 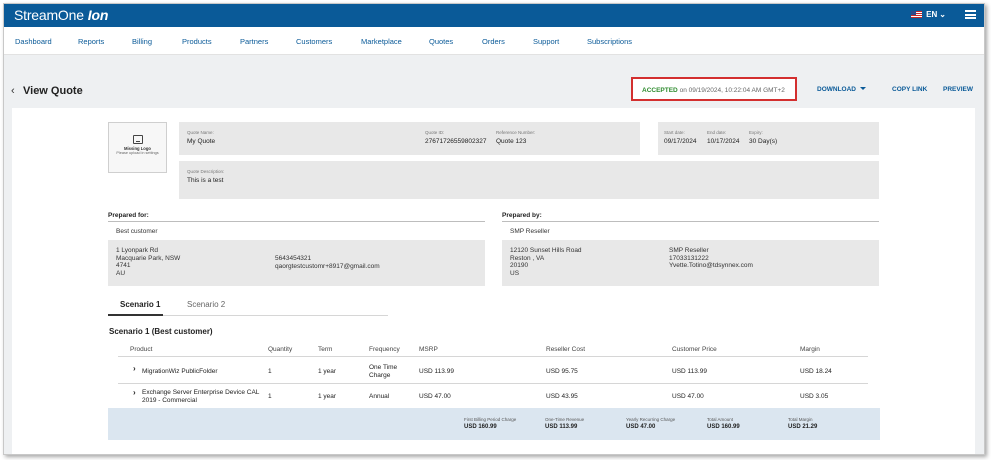 What do you see at coordinates (694, 349) in the screenshot?
I see `col-header-customer-price: Customer Price` at bounding box center [694, 349].